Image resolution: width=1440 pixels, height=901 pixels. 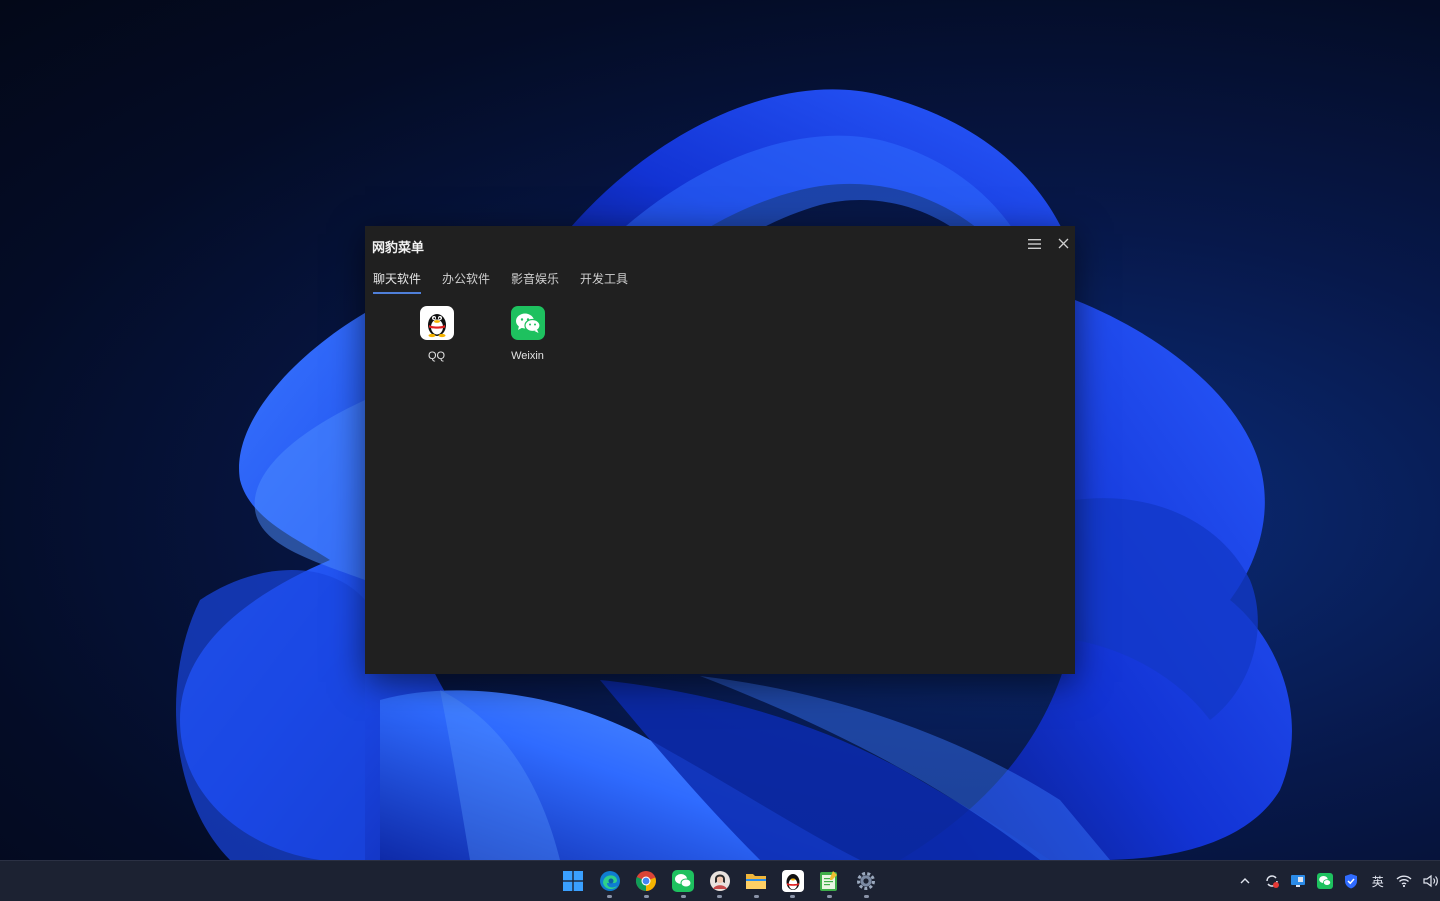 I want to click on taskbar-chrome, so click(x=646, y=881).